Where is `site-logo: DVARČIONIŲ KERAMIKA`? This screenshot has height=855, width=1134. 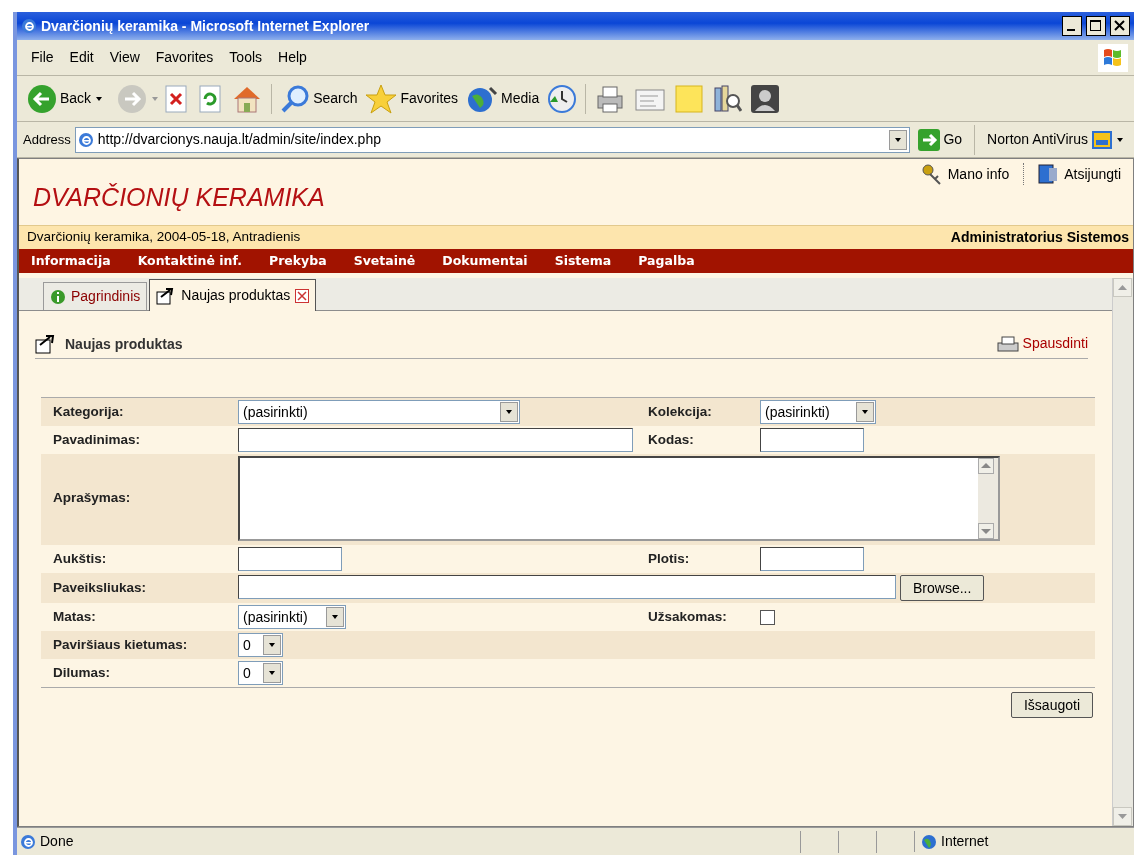 site-logo: DVARČIONIŲ KERAMIKA is located at coordinates (179, 197).